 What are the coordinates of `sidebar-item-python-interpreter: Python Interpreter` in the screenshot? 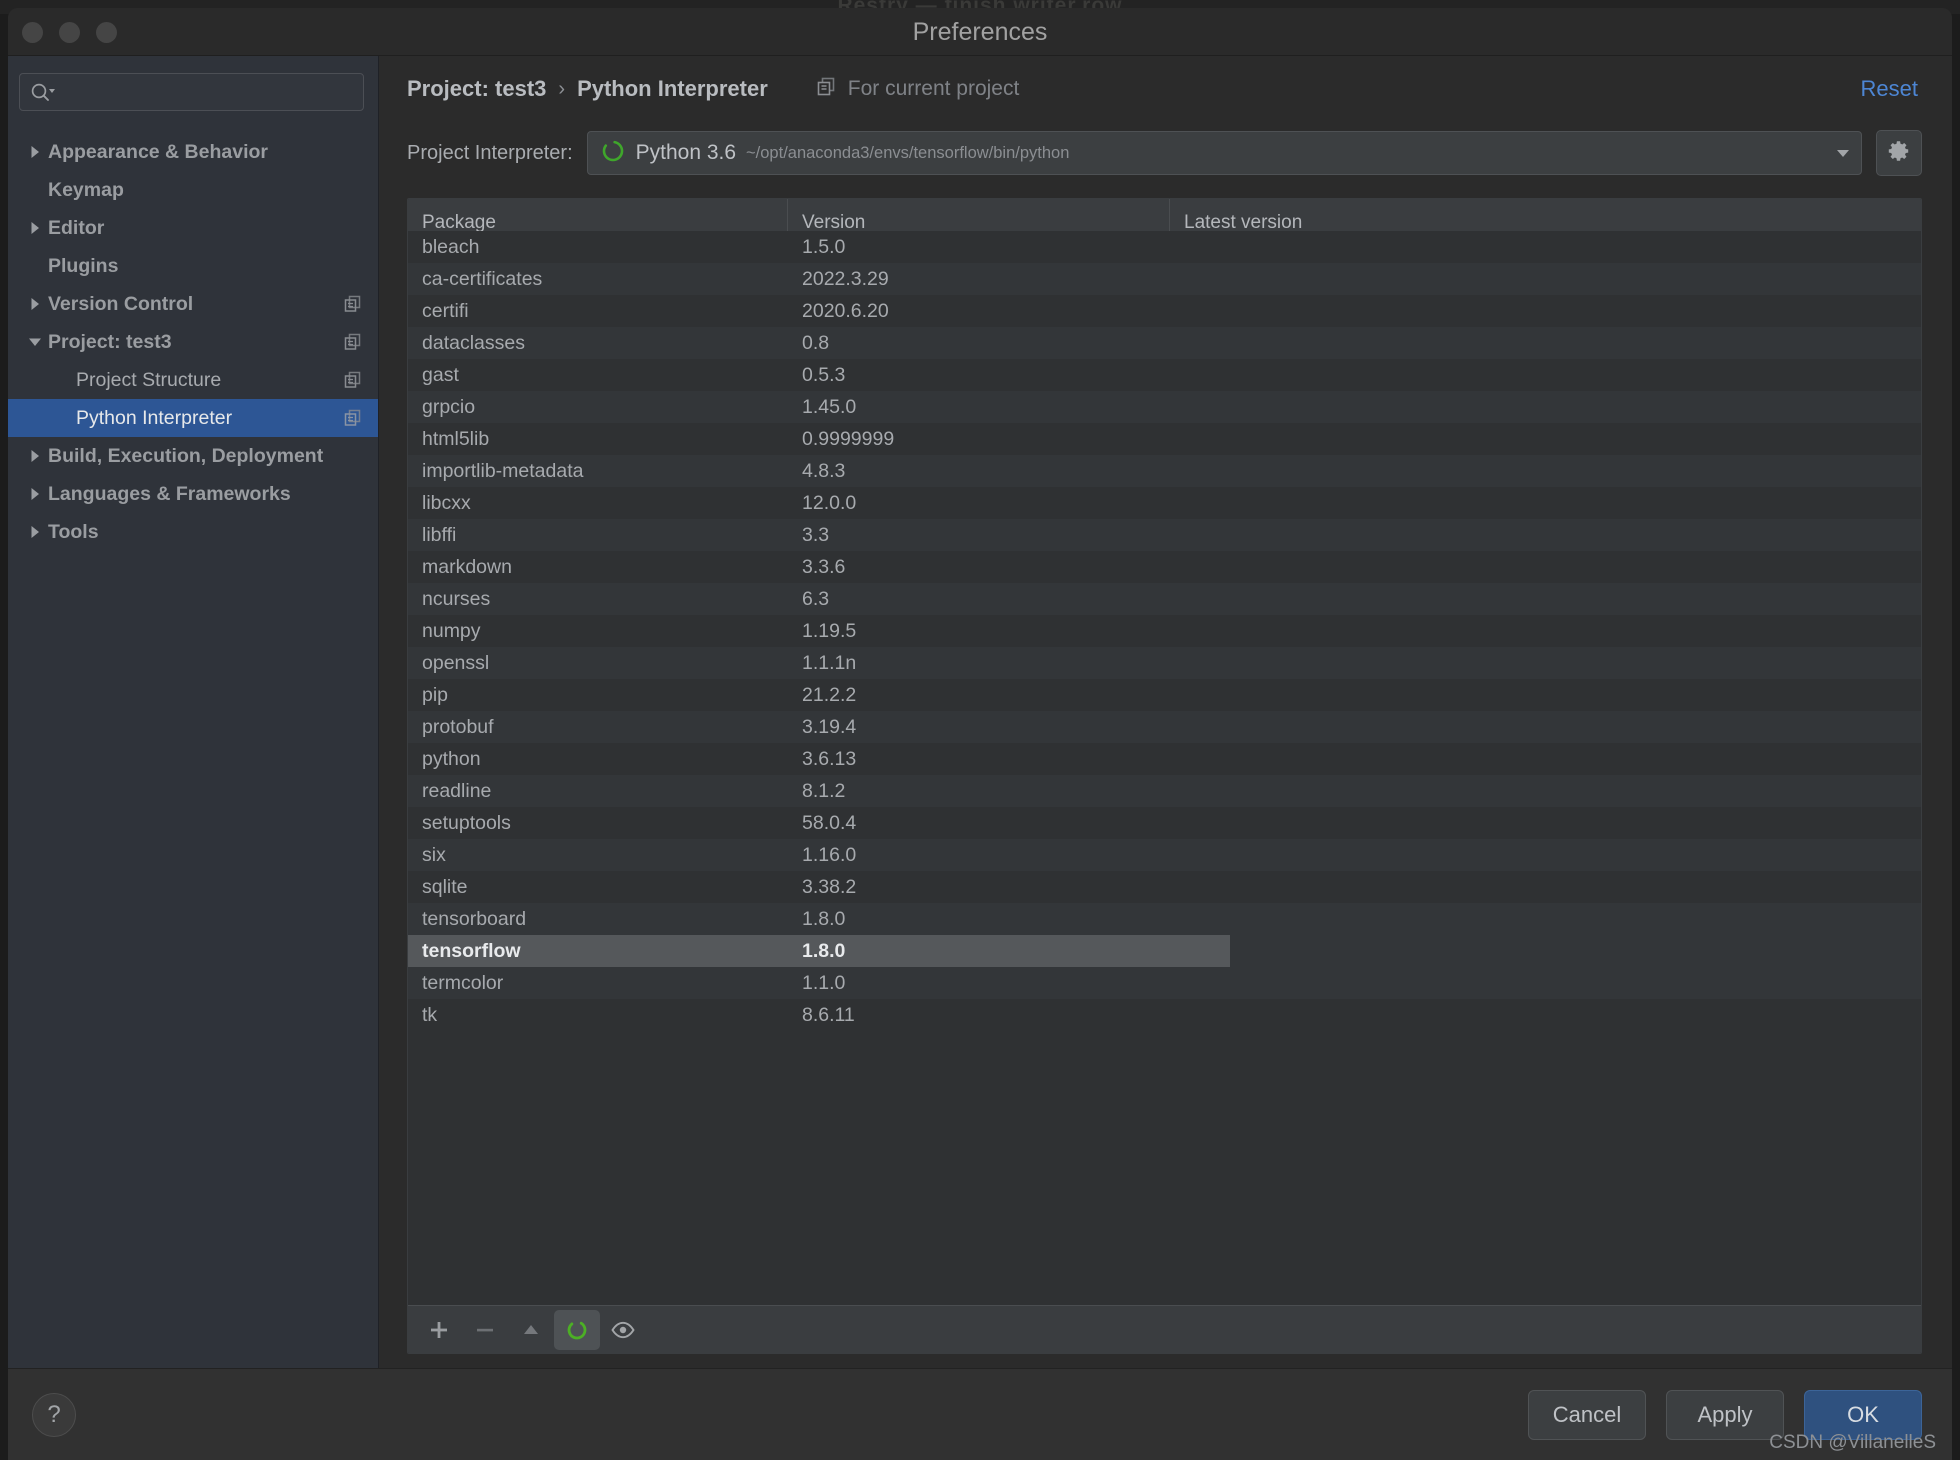 It's located at (193, 418).